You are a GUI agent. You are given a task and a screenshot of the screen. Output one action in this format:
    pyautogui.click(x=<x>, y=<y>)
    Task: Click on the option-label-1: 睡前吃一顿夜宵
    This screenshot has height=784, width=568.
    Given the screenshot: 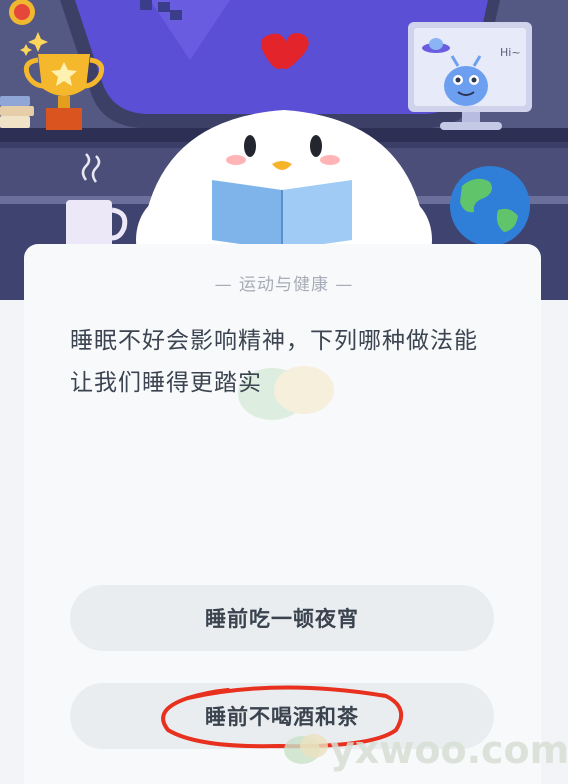 What is the action you would take?
    pyautogui.click(x=282, y=619)
    